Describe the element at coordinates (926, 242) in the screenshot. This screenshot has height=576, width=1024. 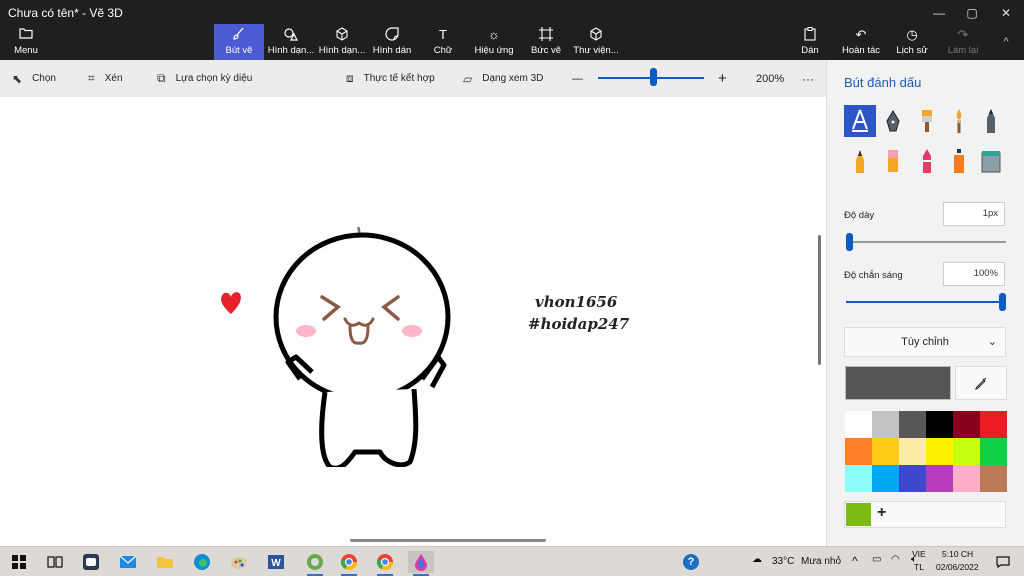
I see `thickness-slider-track` at that location.